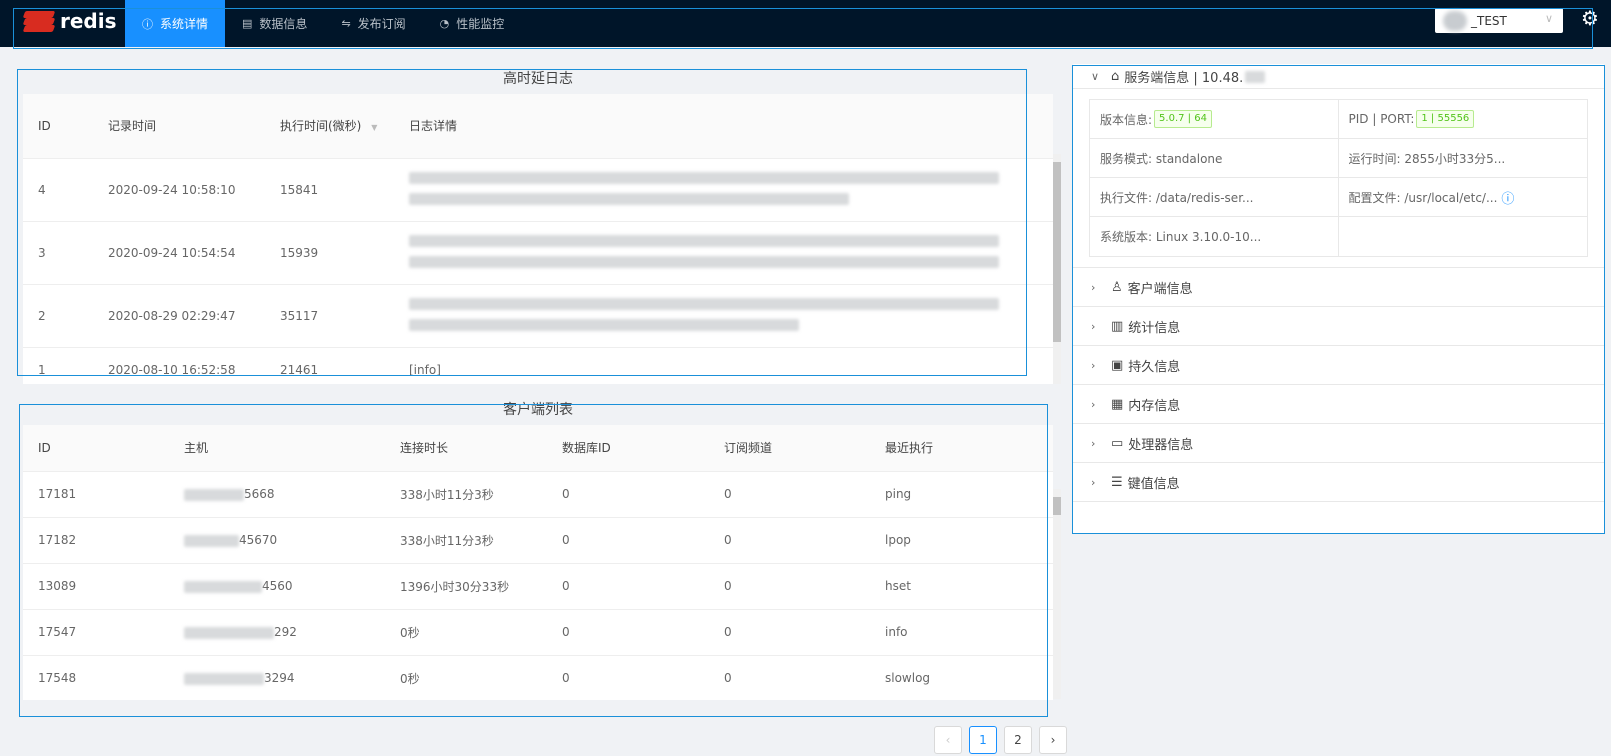 The width and height of the screenshot is (1611, 756). Describe the element at coordinates (1153, 484) in the screenshot. I see `section-label: 键值信息` at that location.